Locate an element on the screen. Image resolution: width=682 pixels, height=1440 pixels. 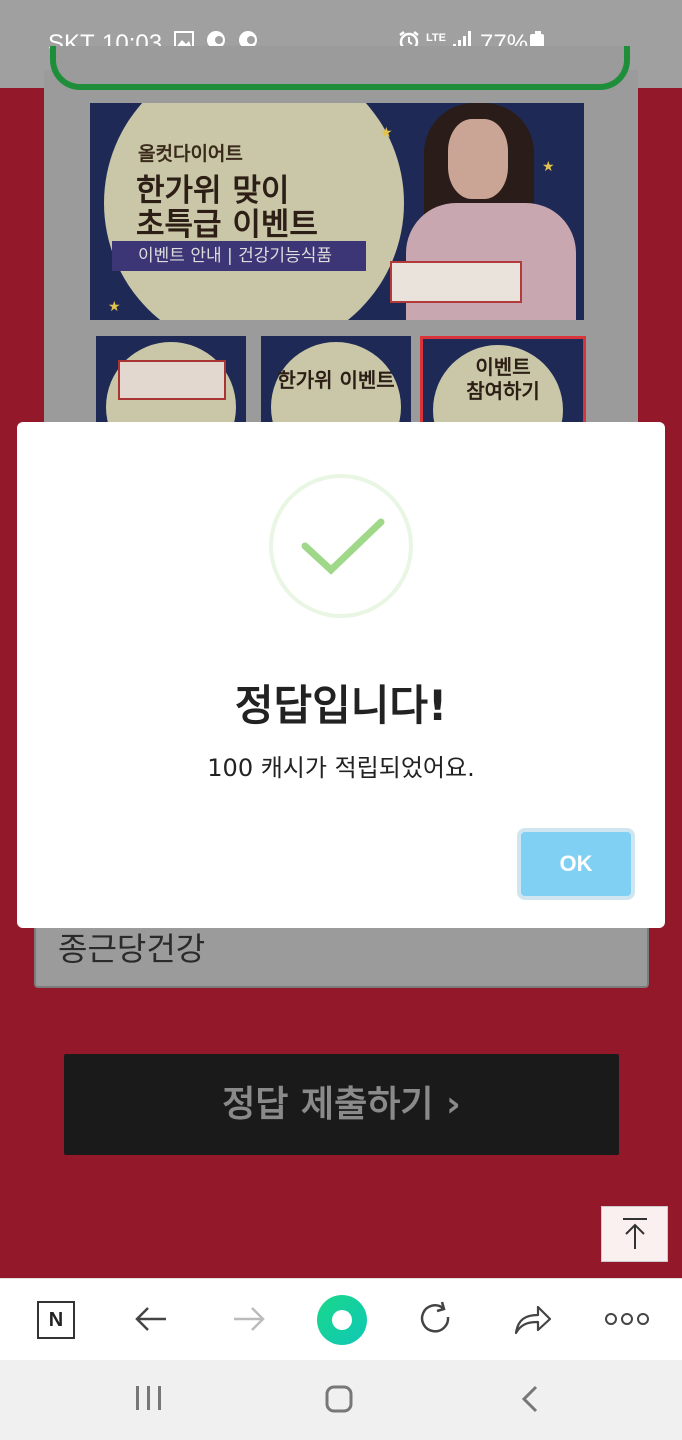
refresh-icon is located at coordinates (436, 1319).